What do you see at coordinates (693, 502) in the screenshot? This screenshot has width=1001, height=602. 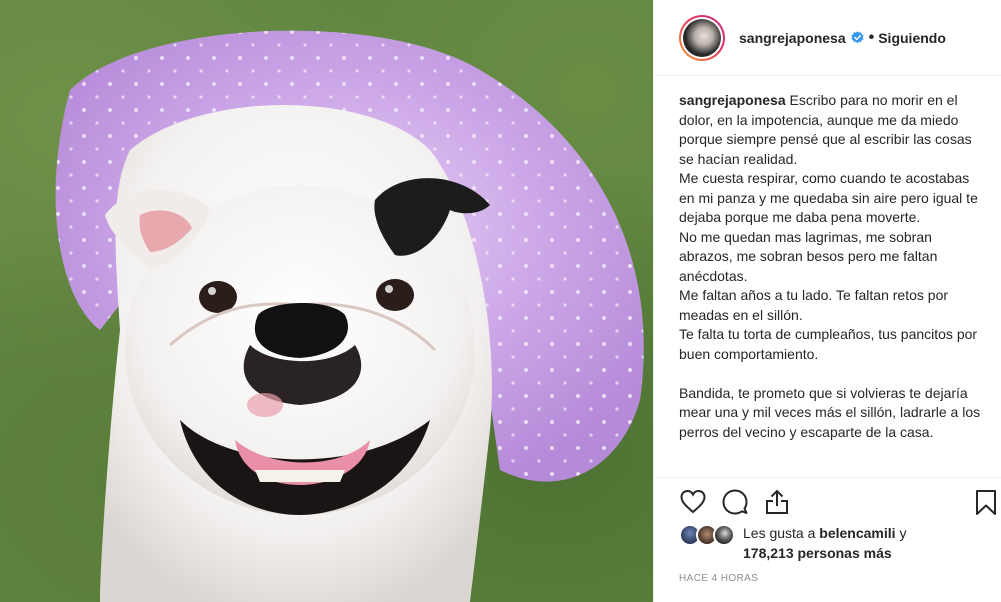 I see `heart-icon` at bounding box center [693, 502].